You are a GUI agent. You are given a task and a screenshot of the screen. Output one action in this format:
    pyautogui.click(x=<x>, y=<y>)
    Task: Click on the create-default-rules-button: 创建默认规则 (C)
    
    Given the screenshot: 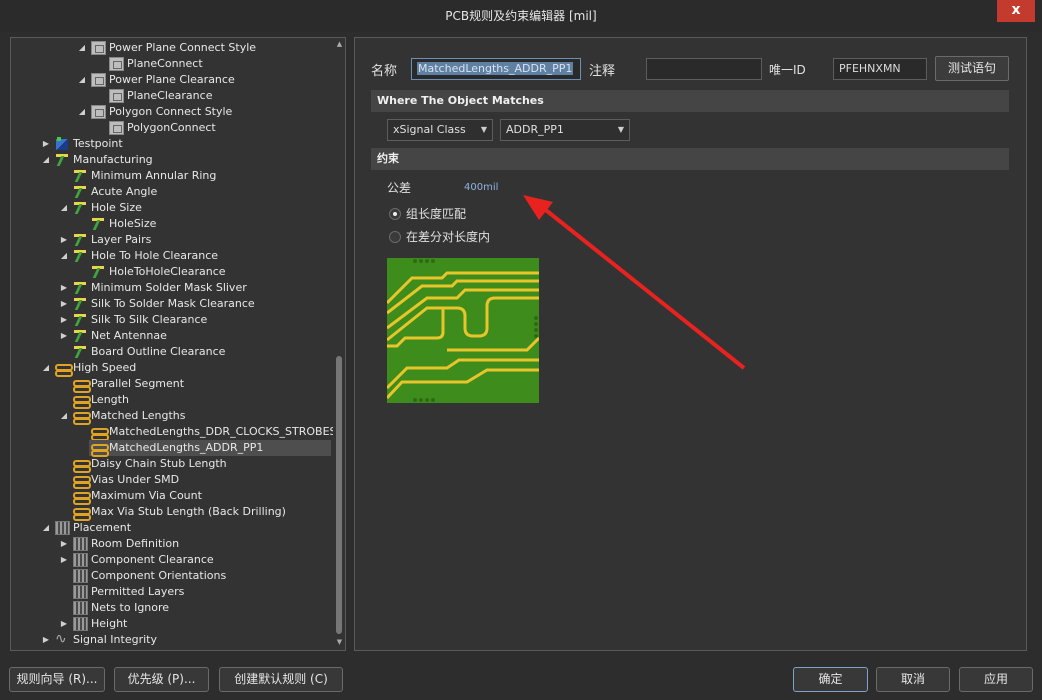 What is the action you would take?
    pyautogui.click(x=281, y=679)
    